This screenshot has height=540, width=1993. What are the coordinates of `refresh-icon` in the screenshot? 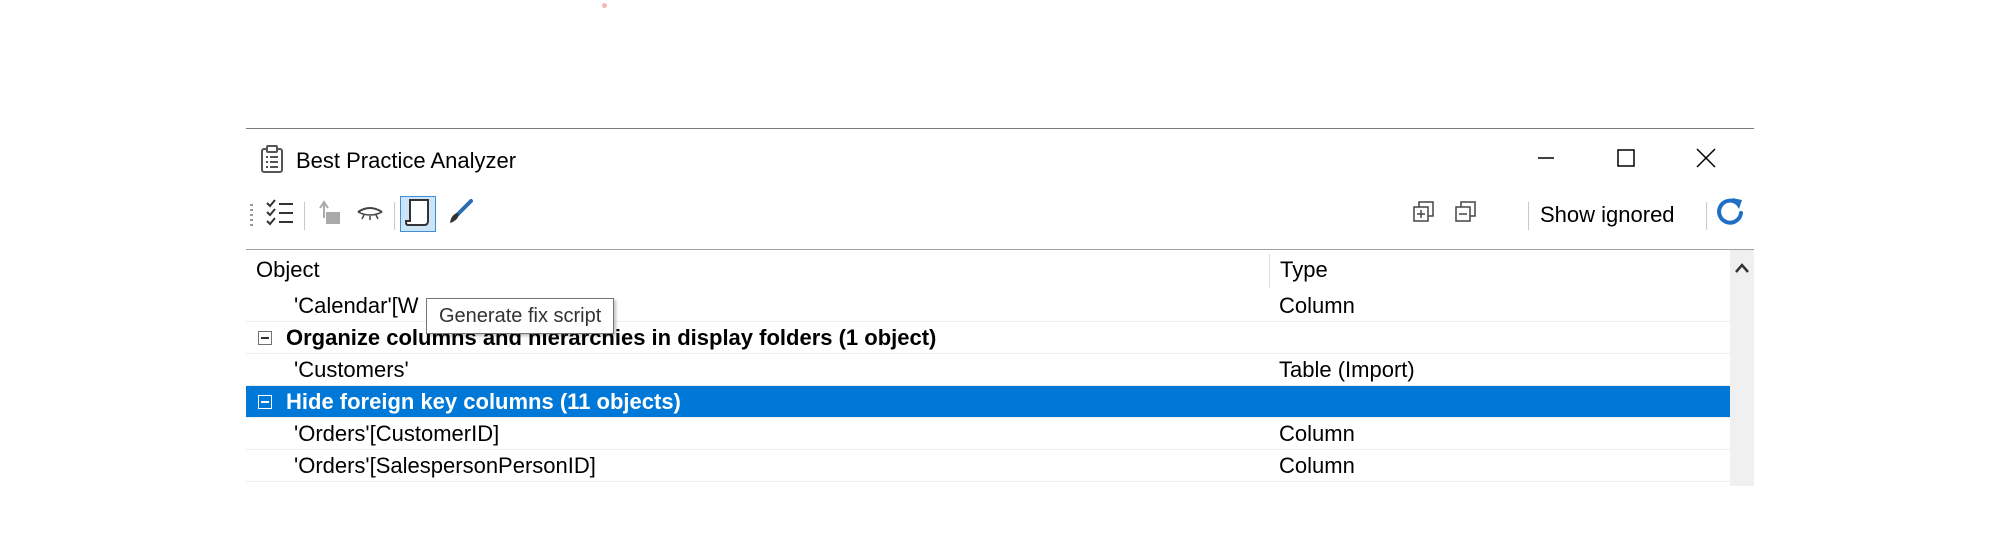 It's located at (1730, 214).